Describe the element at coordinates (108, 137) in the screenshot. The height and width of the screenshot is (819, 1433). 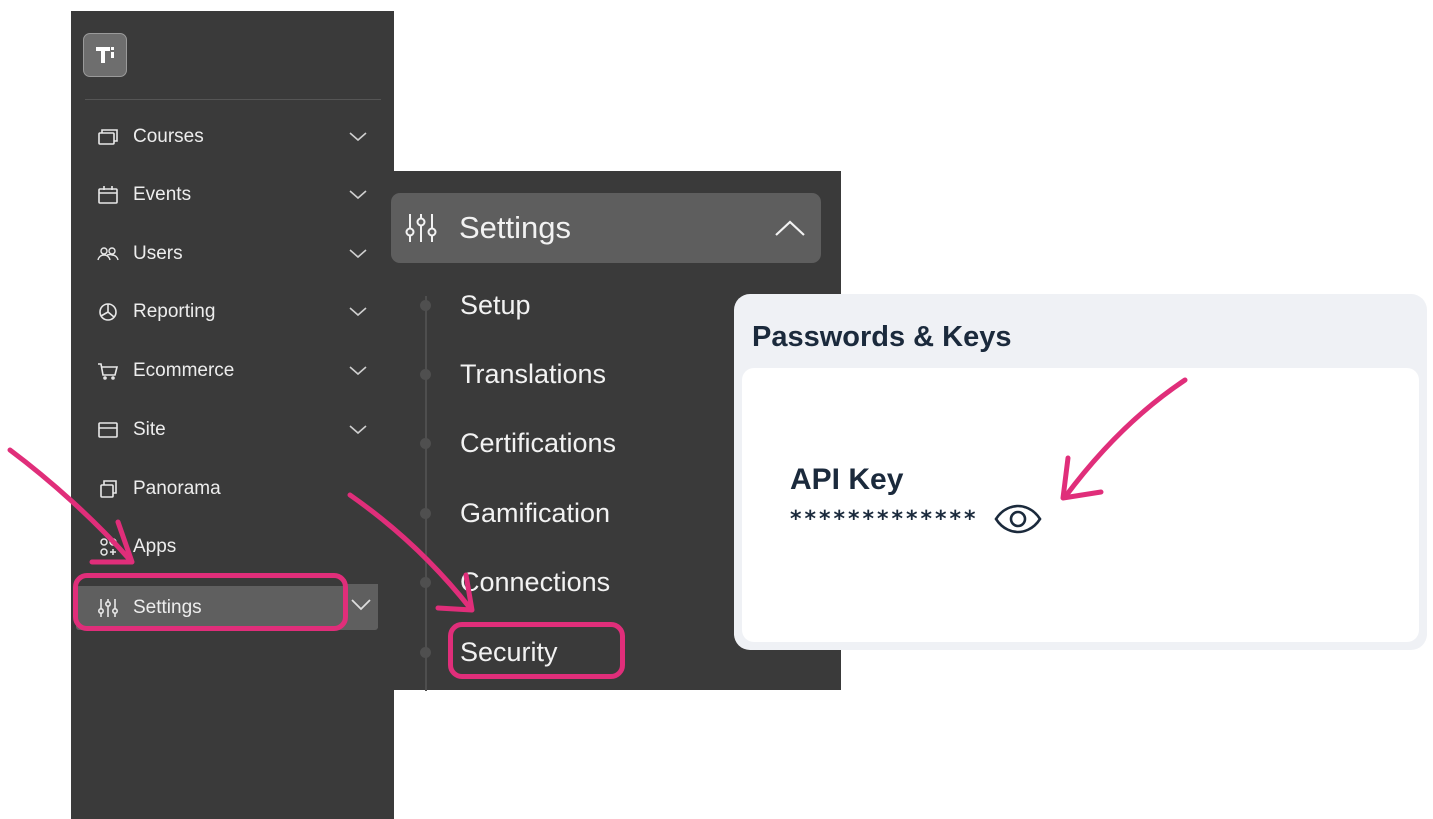
I see `courses-icon` at that location.